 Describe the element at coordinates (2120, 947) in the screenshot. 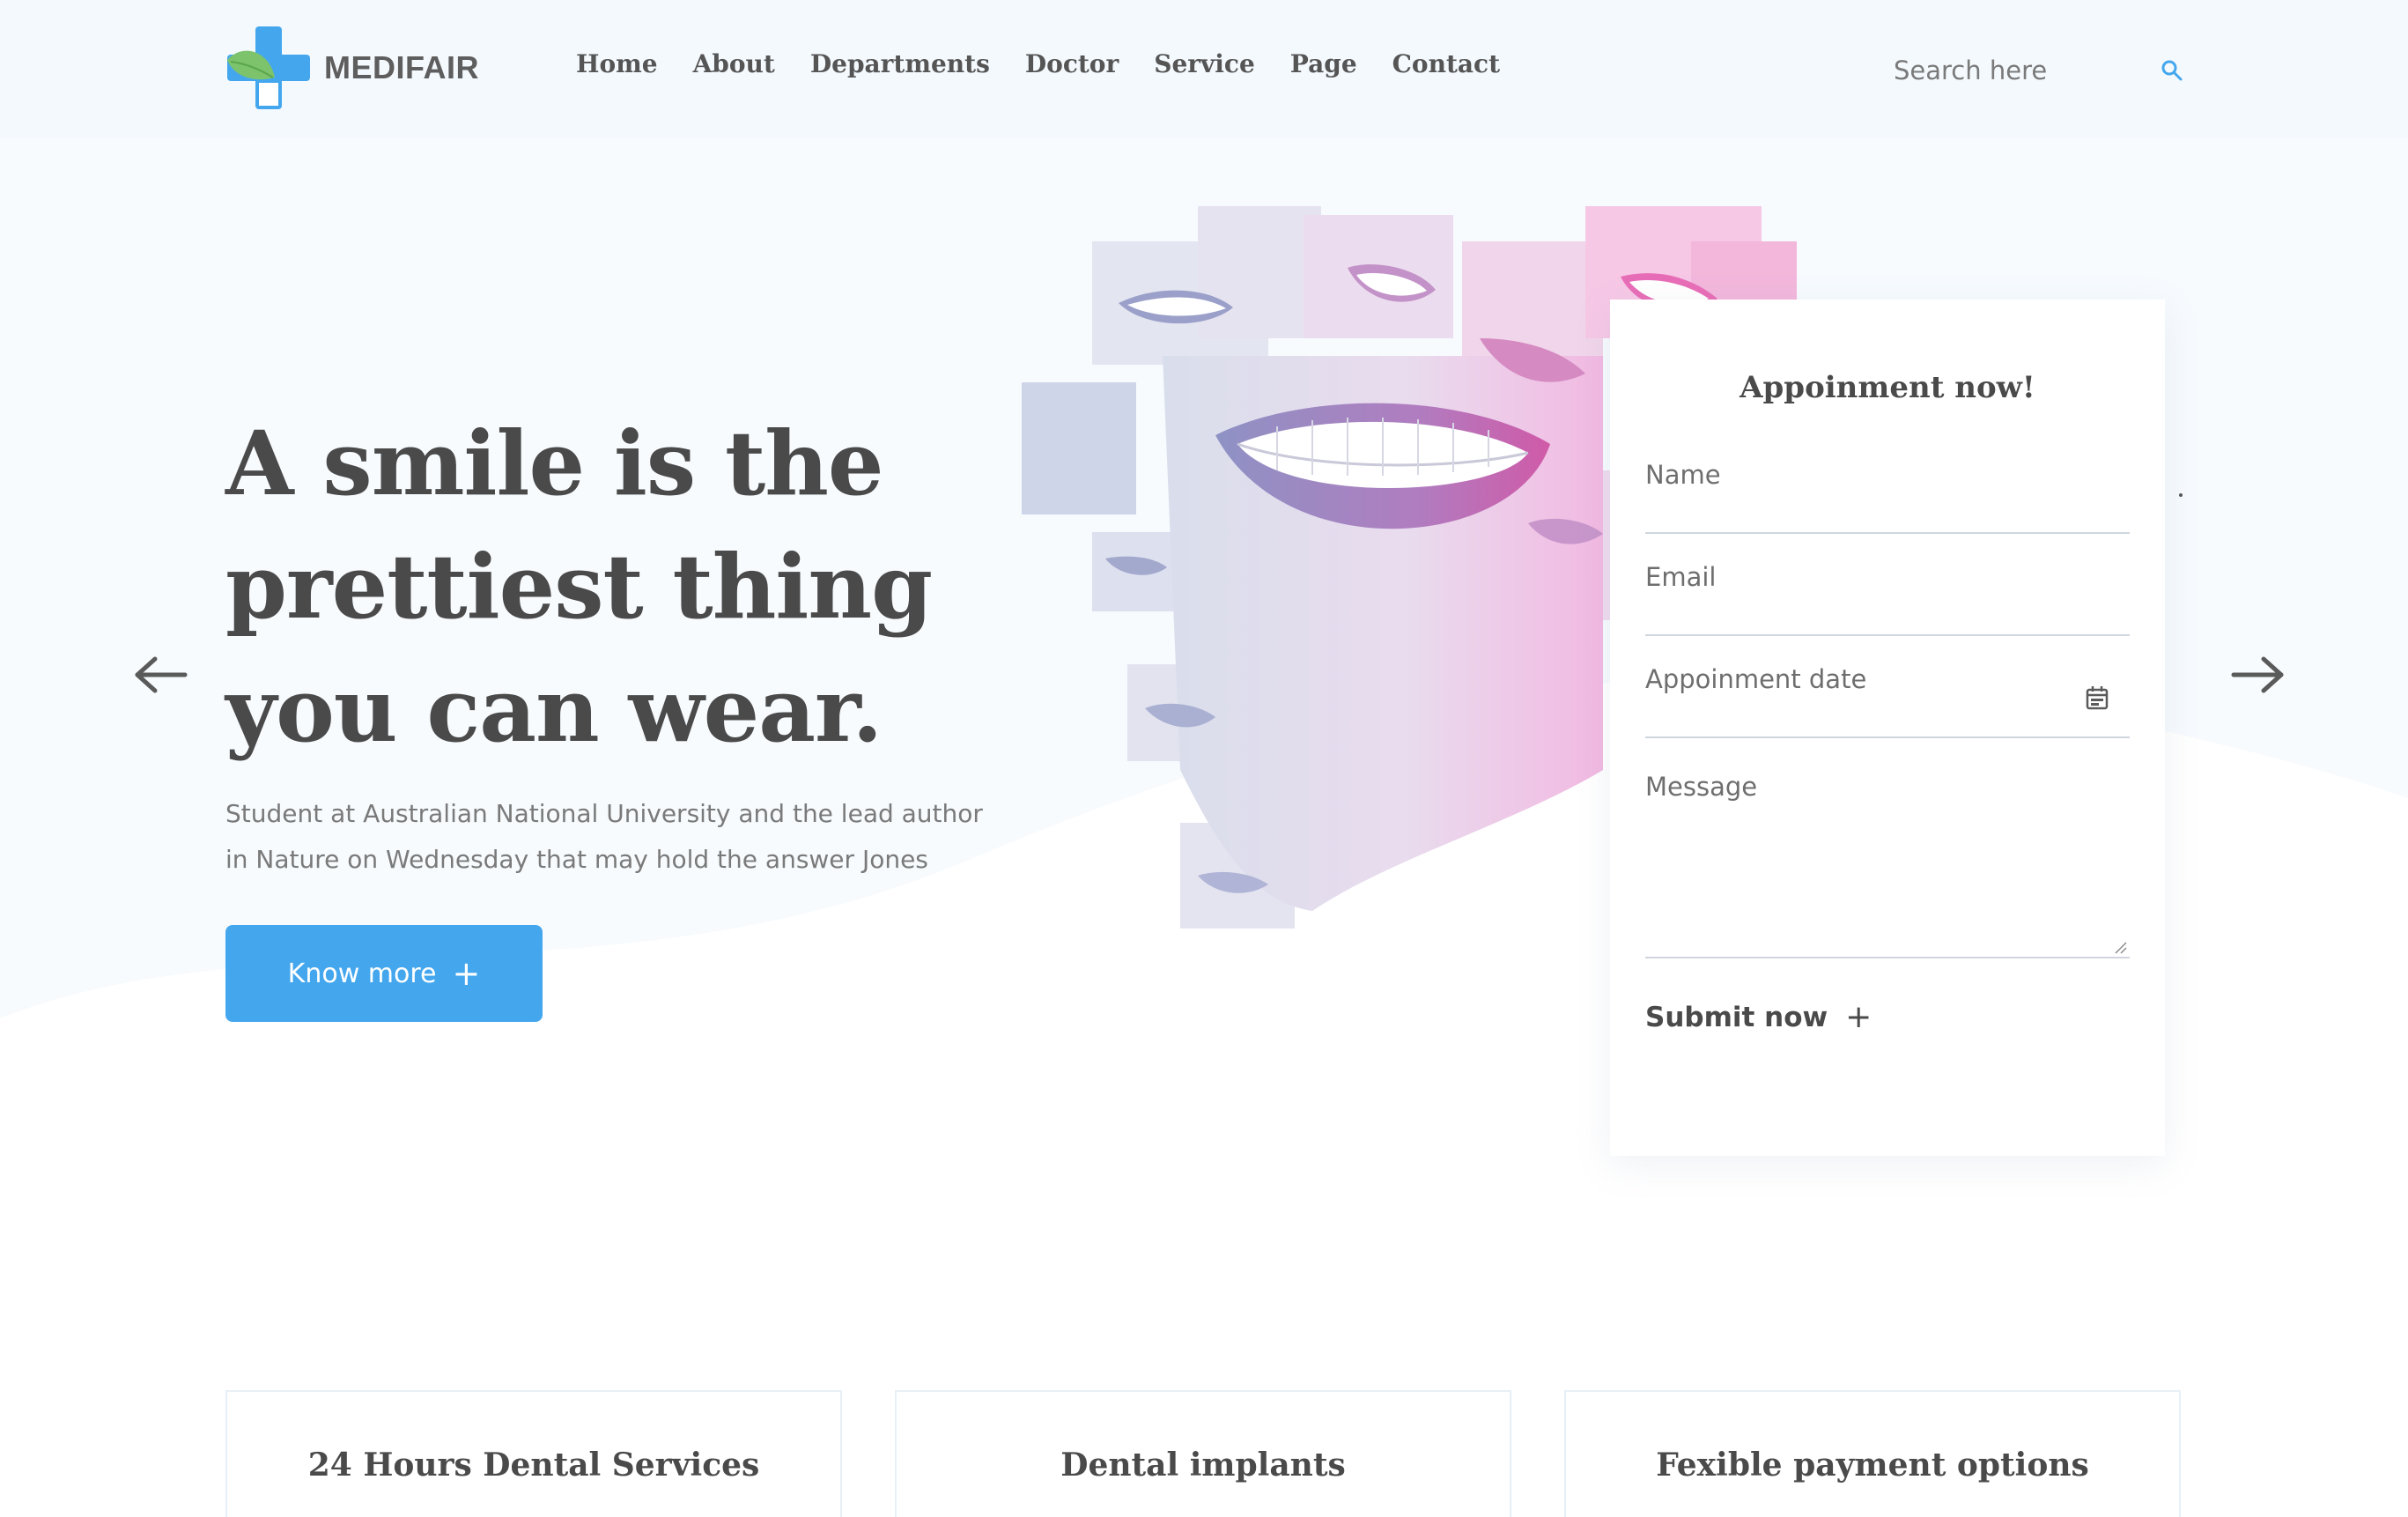

I see `resize-handle-icon` at that location.